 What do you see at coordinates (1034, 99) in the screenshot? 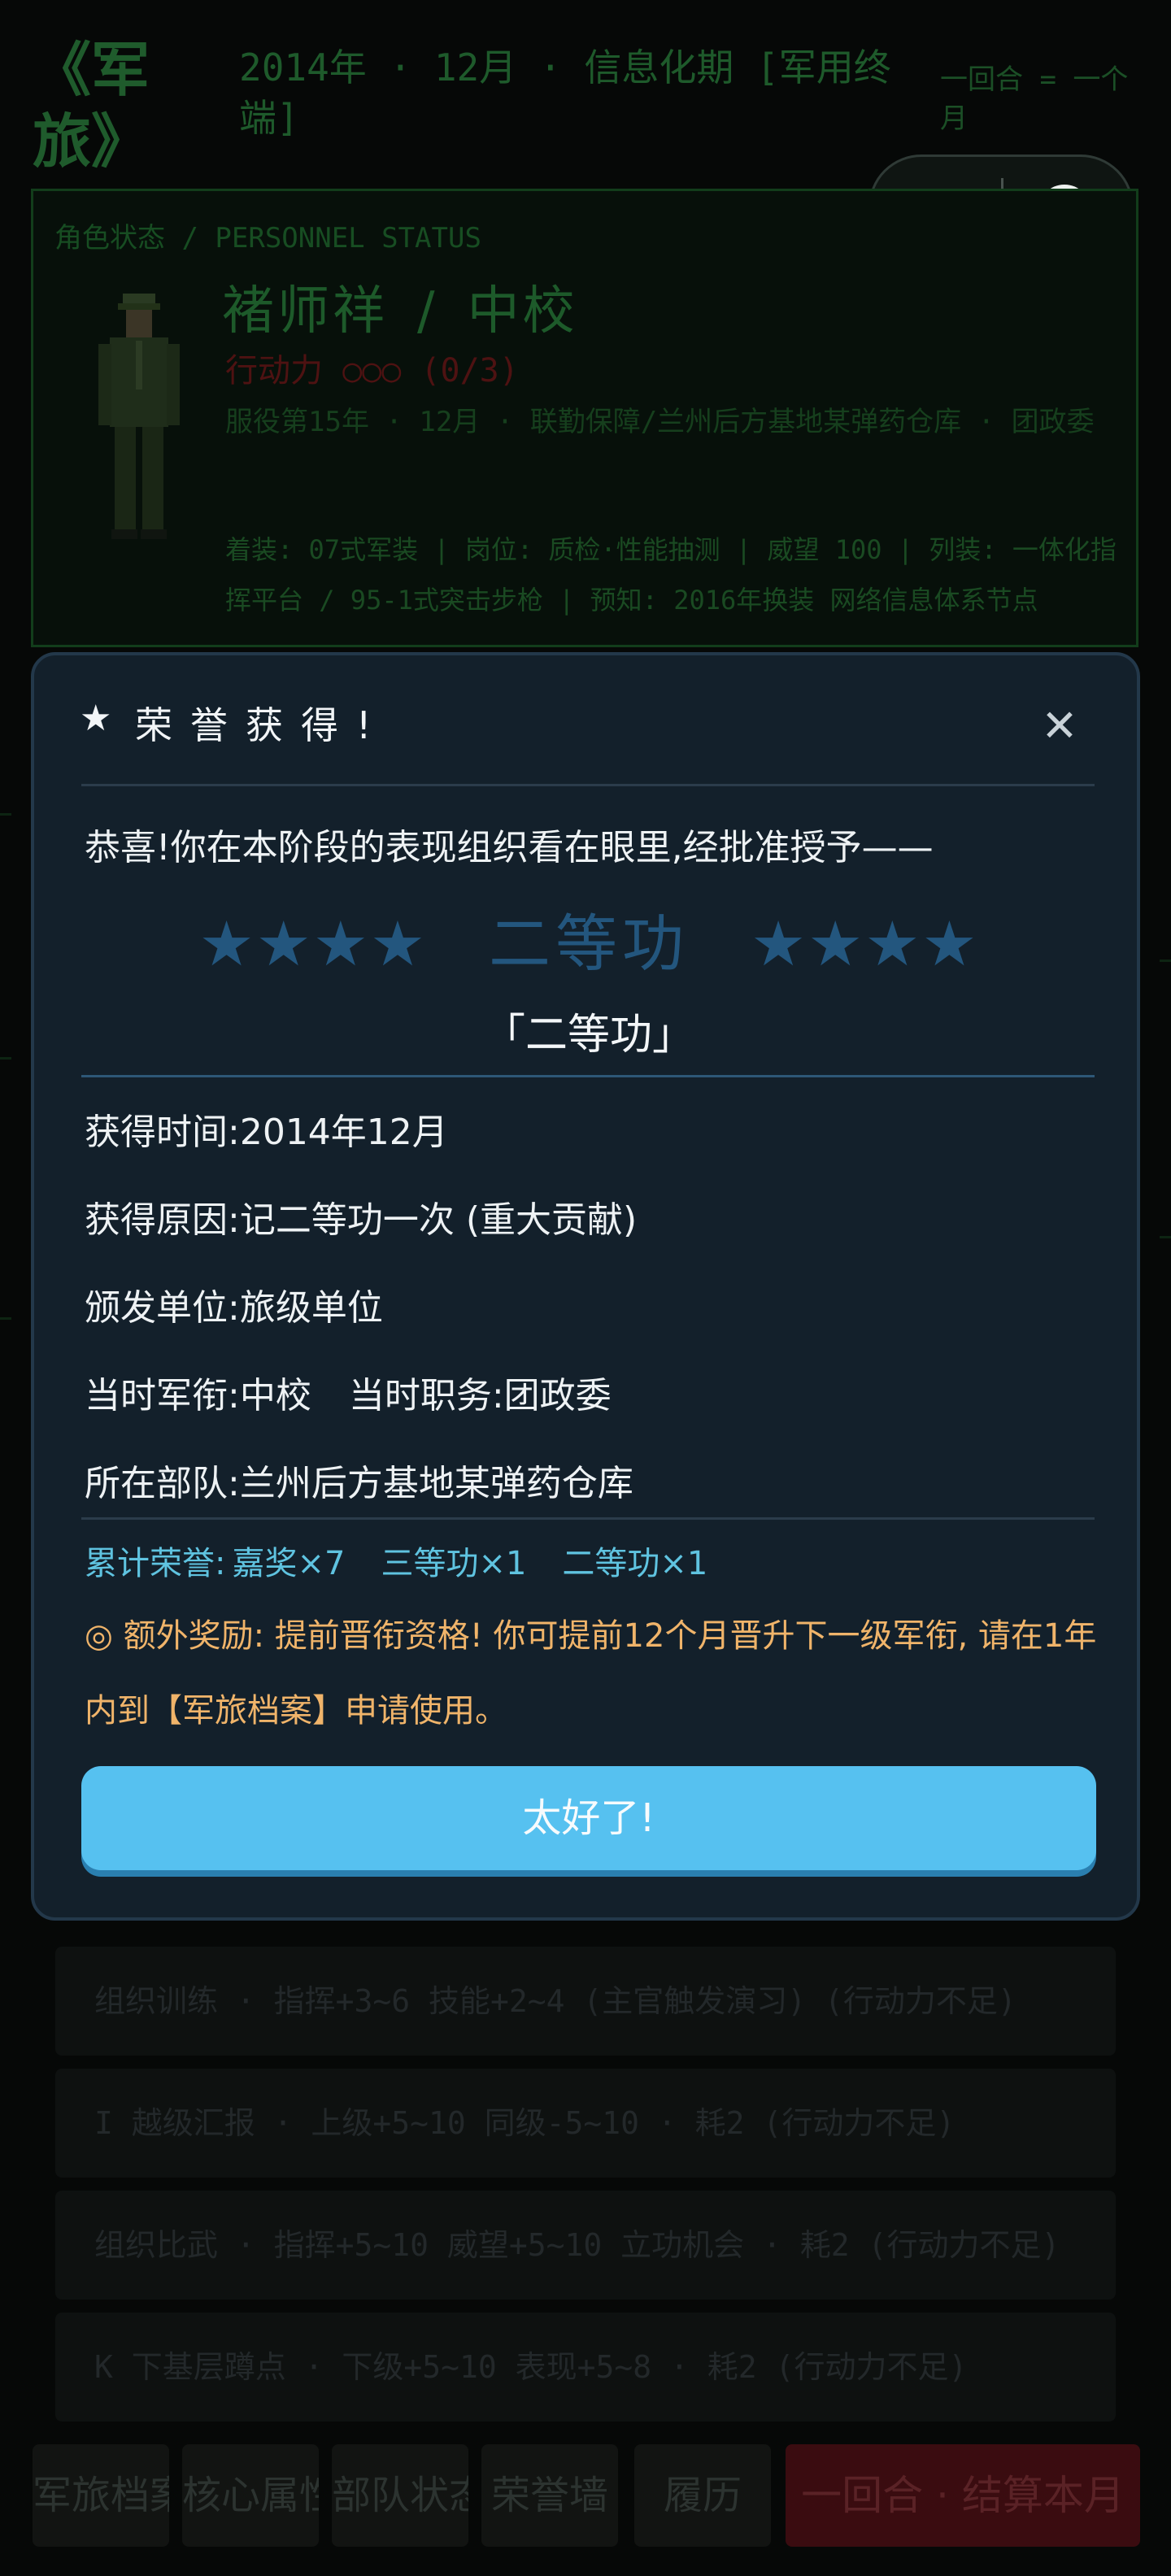
I see `round-note: 一回合 = 一个月` at bounding box center [1034, 99].